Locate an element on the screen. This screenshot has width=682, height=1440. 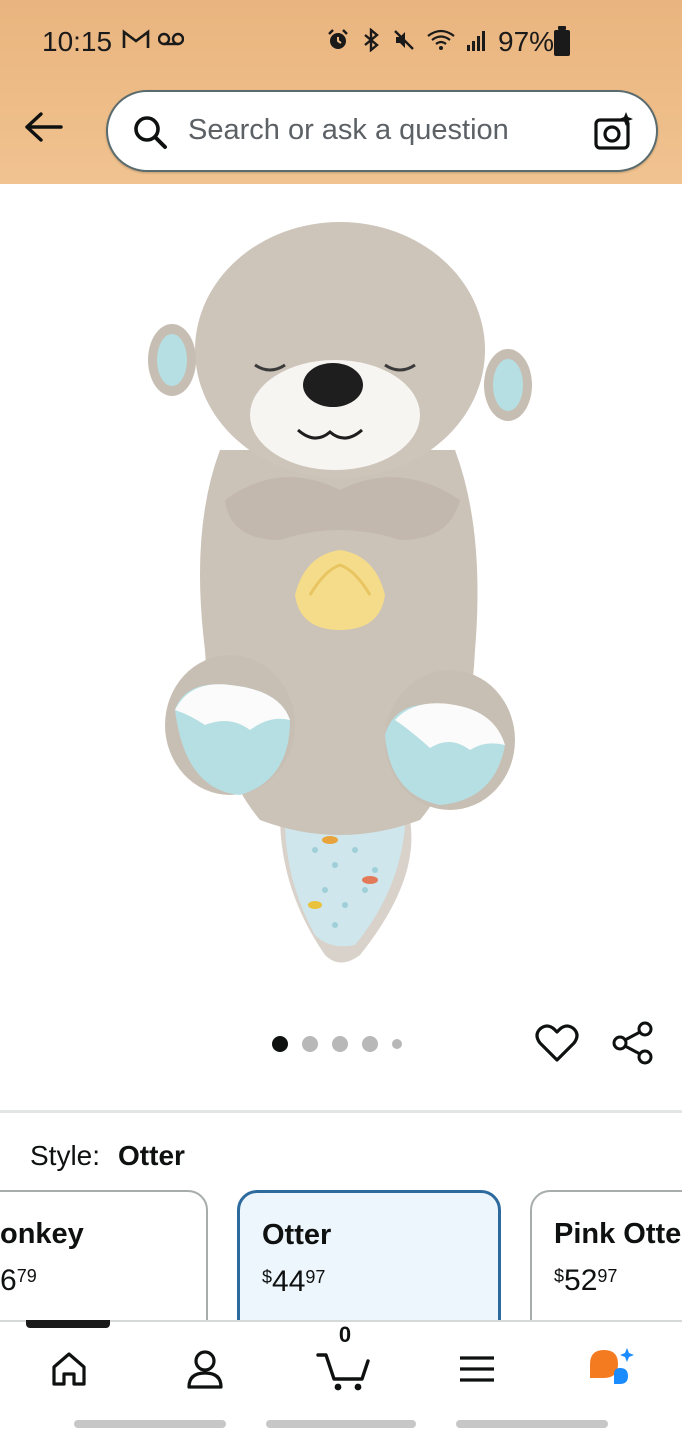
wishlist-heart-icon is located at coordinates (557, 1043).